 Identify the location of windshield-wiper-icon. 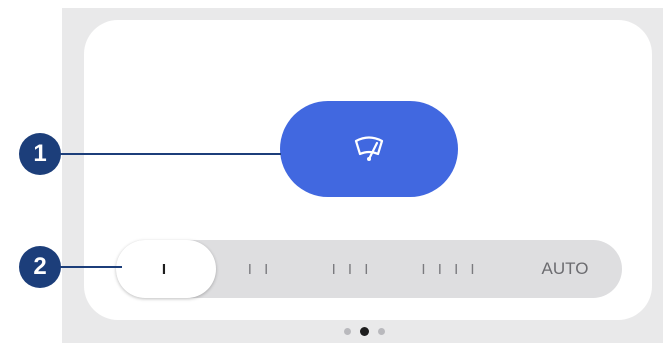
(369, 149).